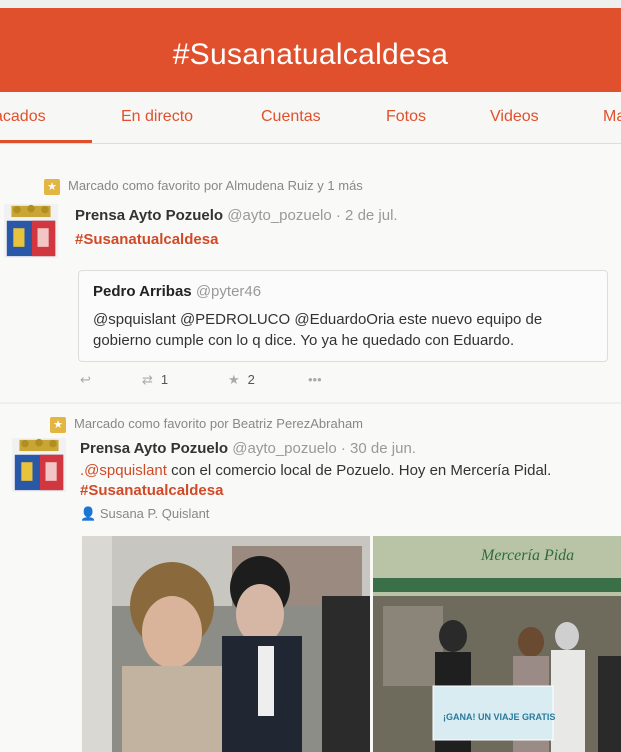 The height and width of the screenshot is (752, 621). I want to click on tweet-photo: Mercería Pida ¡GANA! UN VIAJE GRATIS, so click(497, 644).